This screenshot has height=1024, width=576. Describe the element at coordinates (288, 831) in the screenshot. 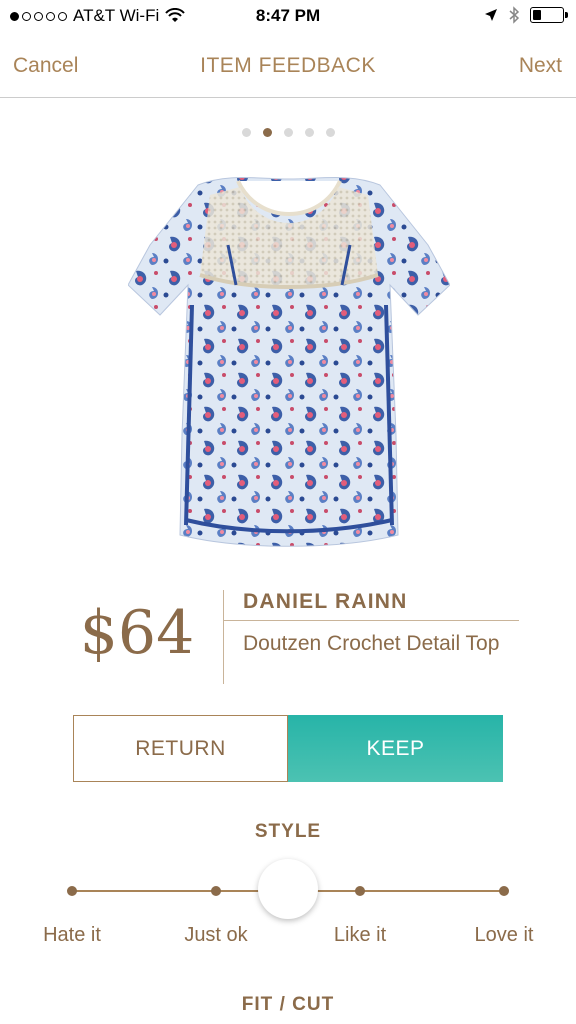

I see `style-section-title: STYLE` at that location.